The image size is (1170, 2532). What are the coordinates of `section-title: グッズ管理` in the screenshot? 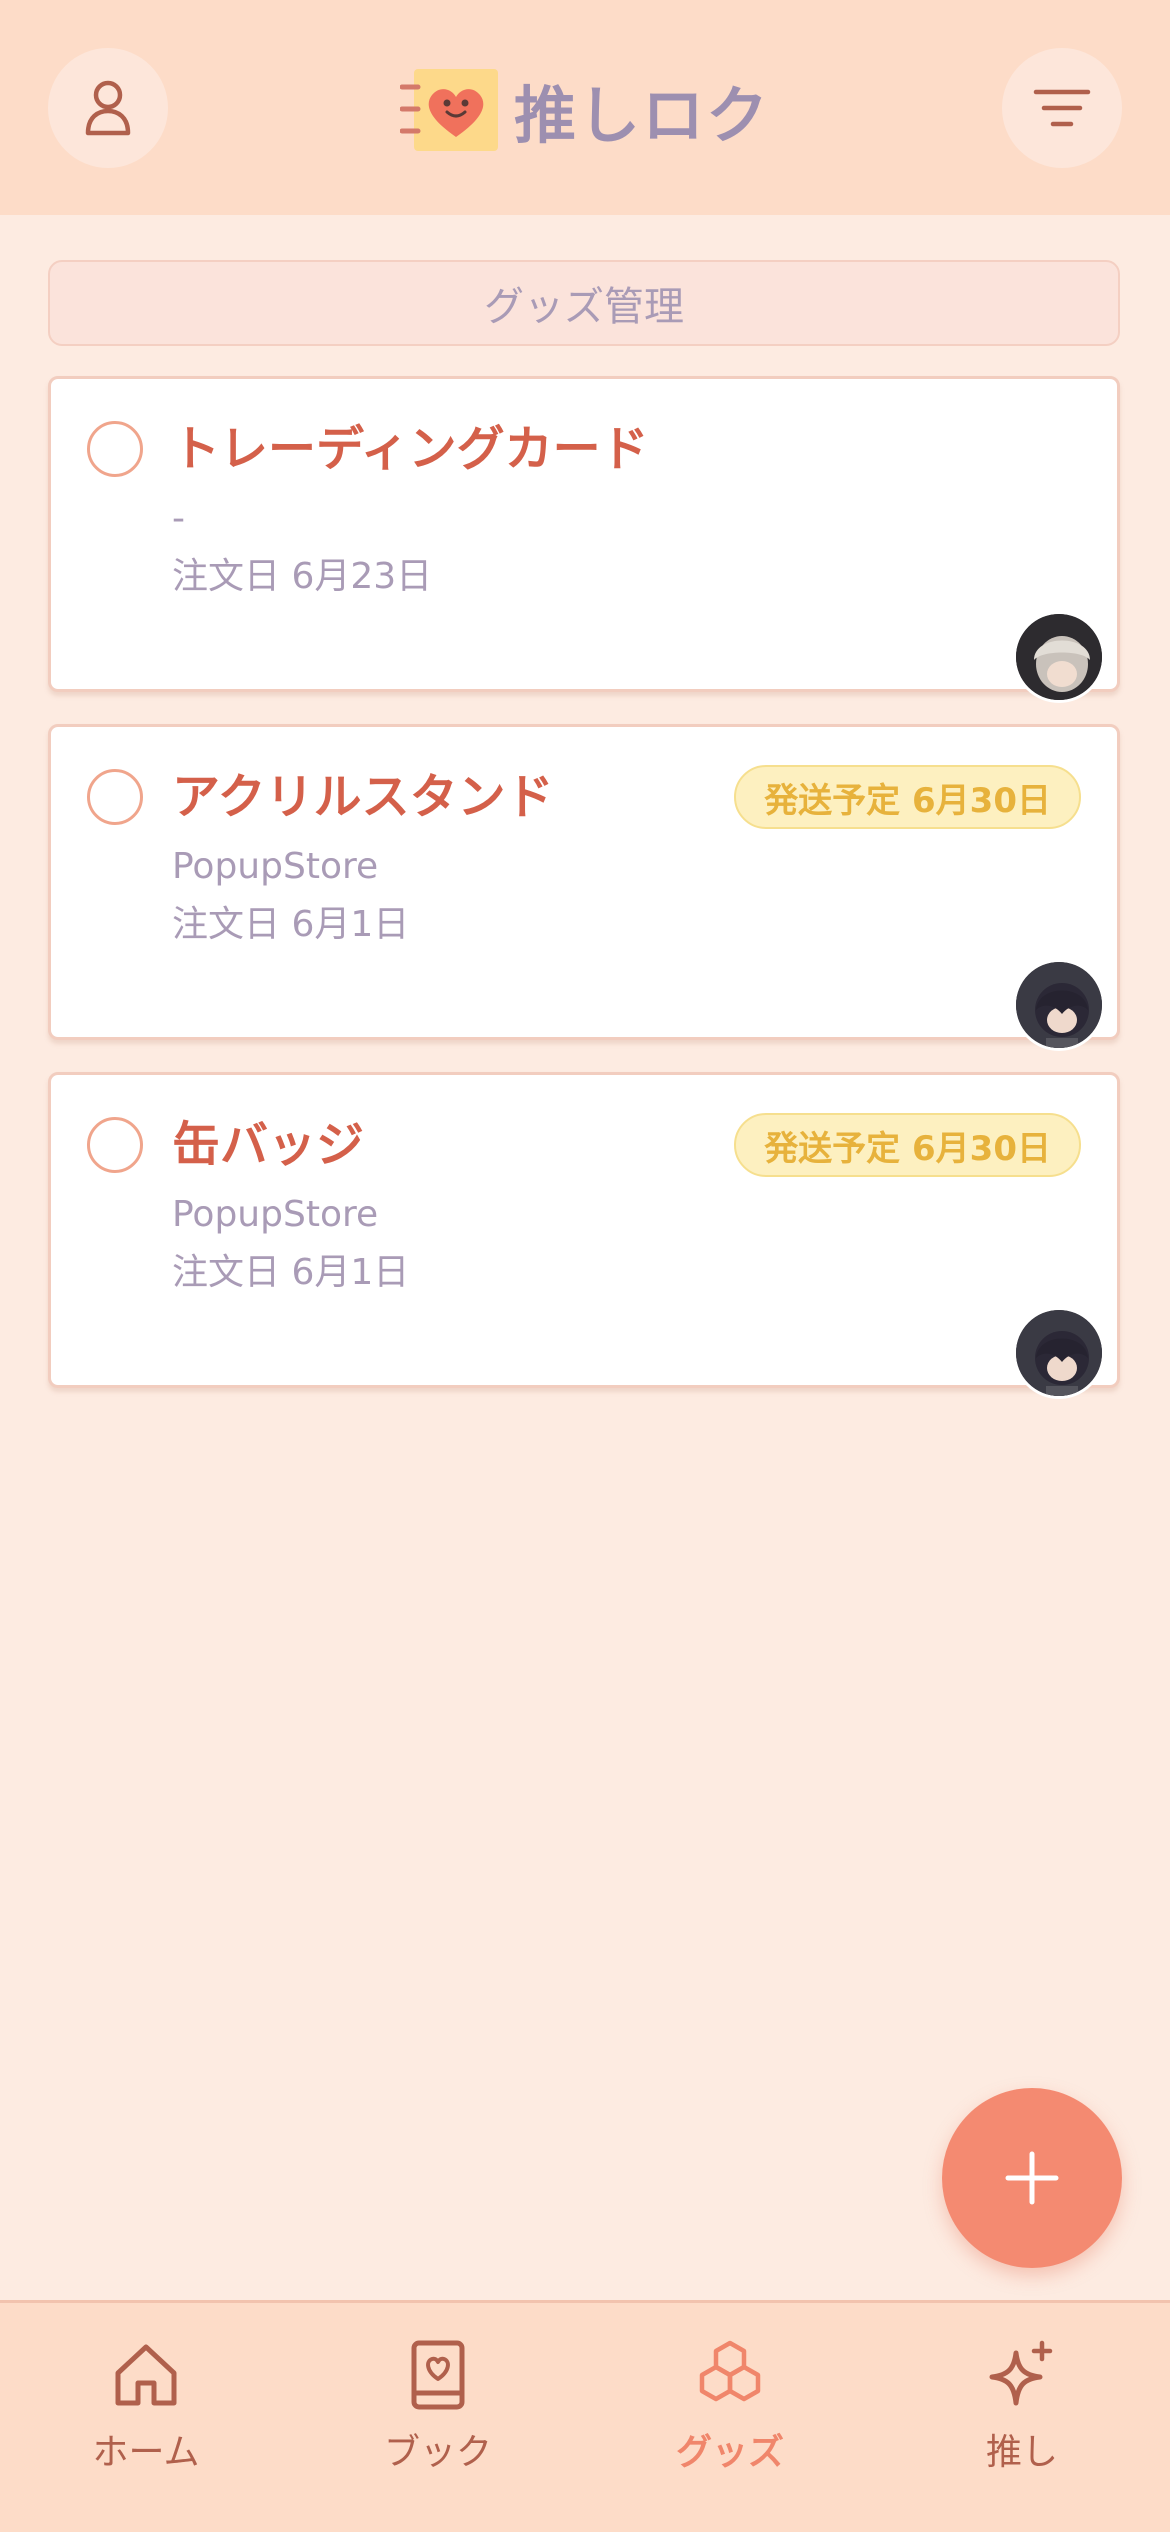 It's located at (584, 303).